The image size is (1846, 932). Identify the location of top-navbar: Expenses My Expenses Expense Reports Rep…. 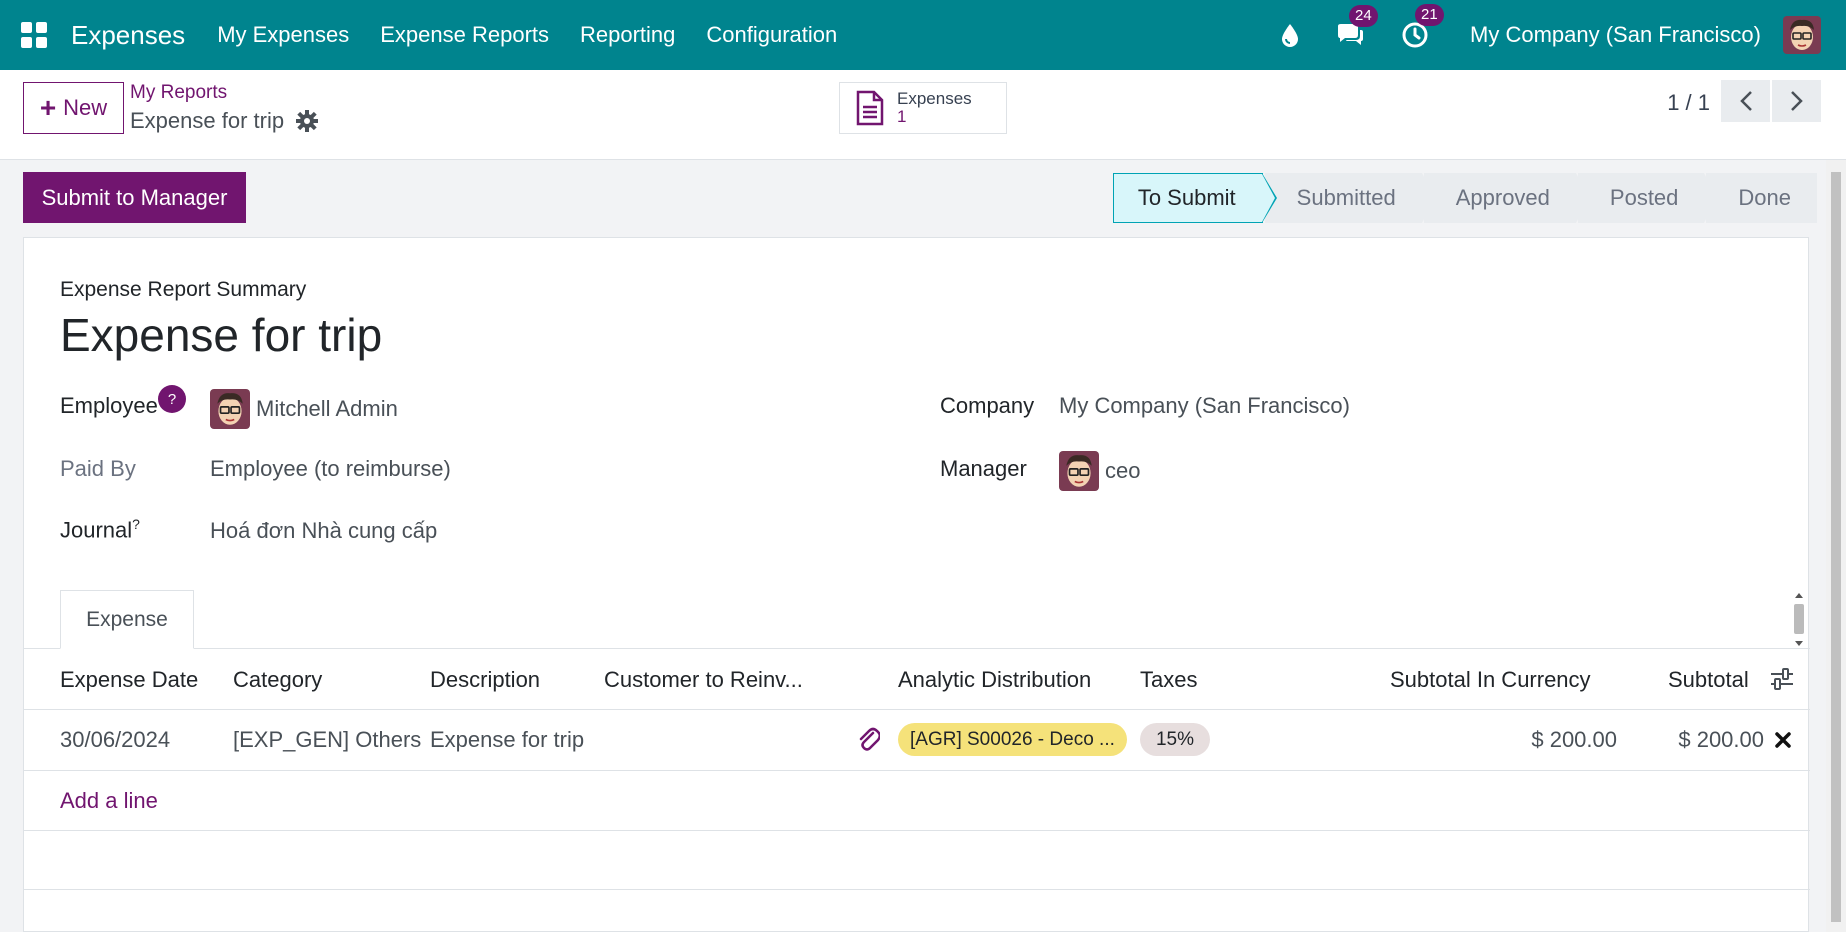
(923, 35).